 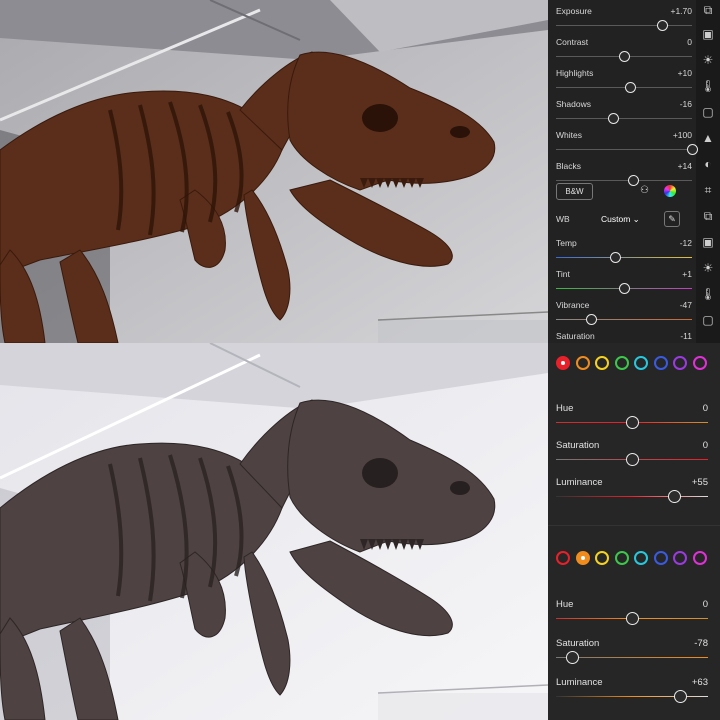 What do you see at coordinates (632, 653) in the screenshot?
I see `hsl-slider-saturation: Saturation -78` at bounding box center [632, 653].